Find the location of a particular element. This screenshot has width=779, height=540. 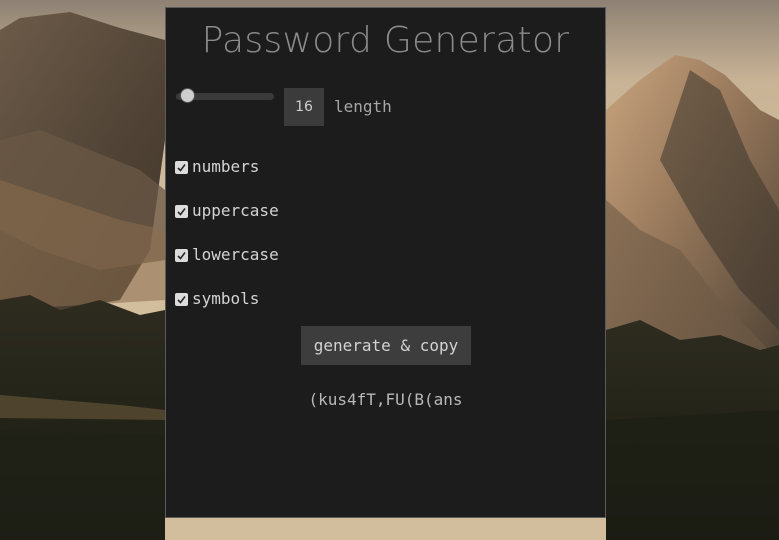

symbols-label: symbols is located at coordinates (226, 298).